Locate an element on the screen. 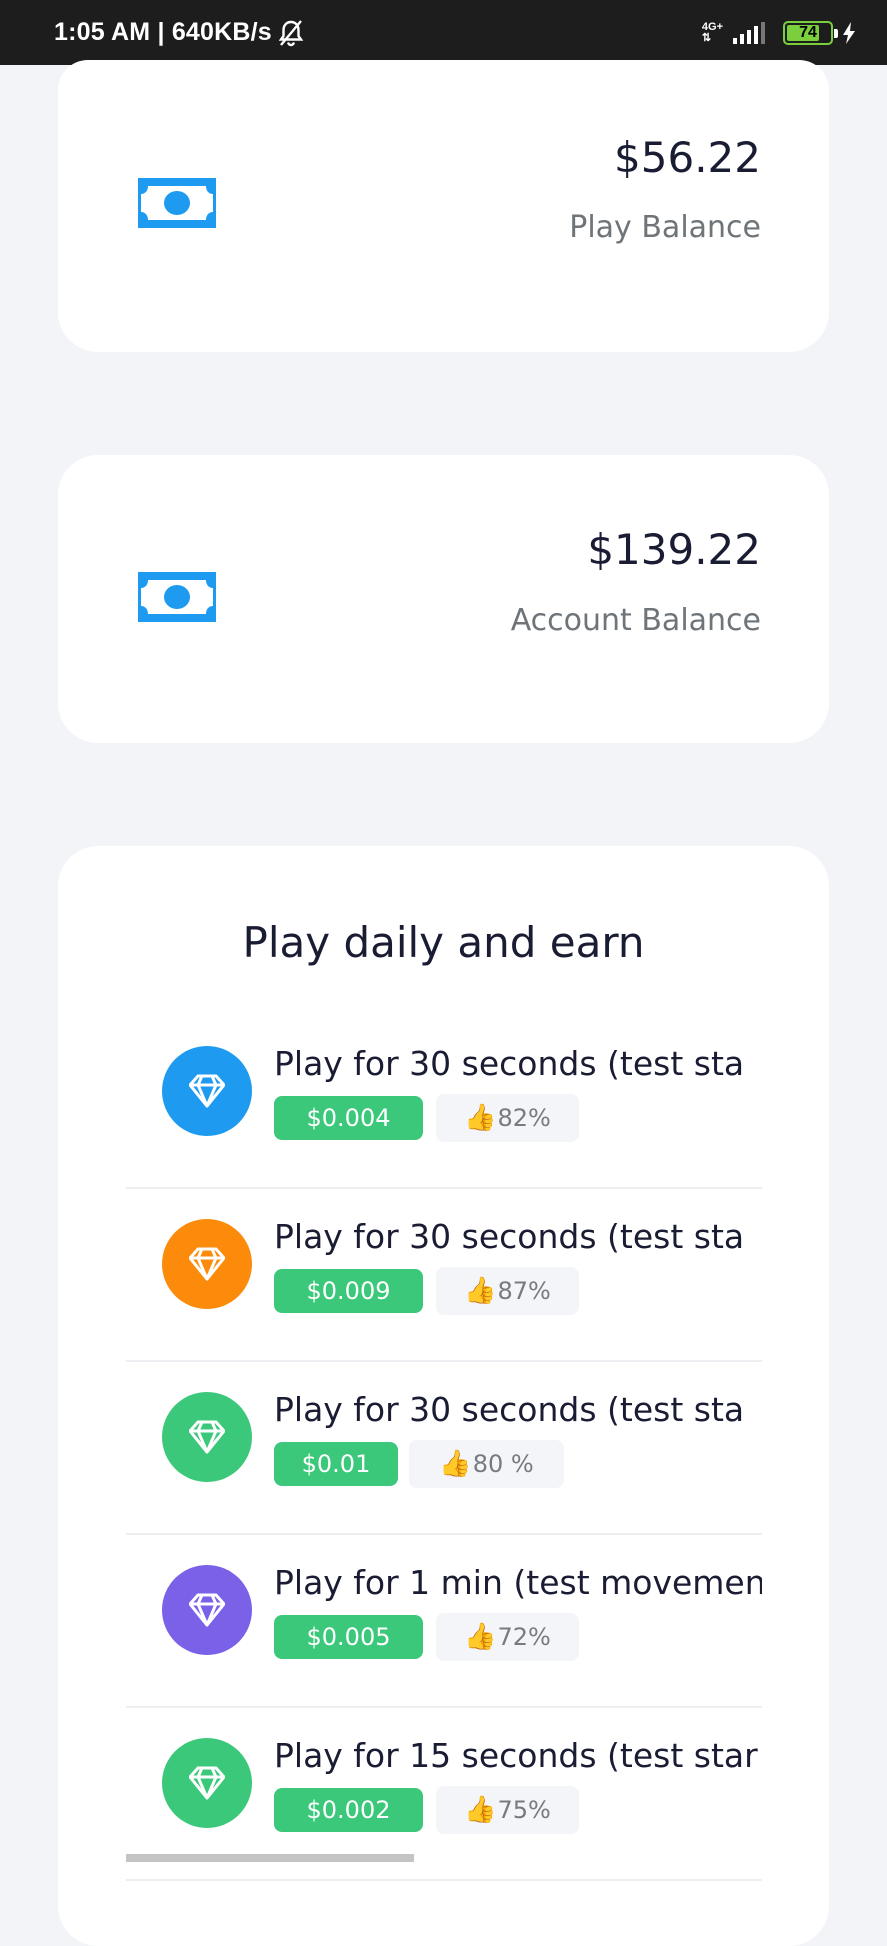  status-bar: 1:05 AM | 640KB/s 4G+ ⇅ 74 is located at coordinates (443, 32).